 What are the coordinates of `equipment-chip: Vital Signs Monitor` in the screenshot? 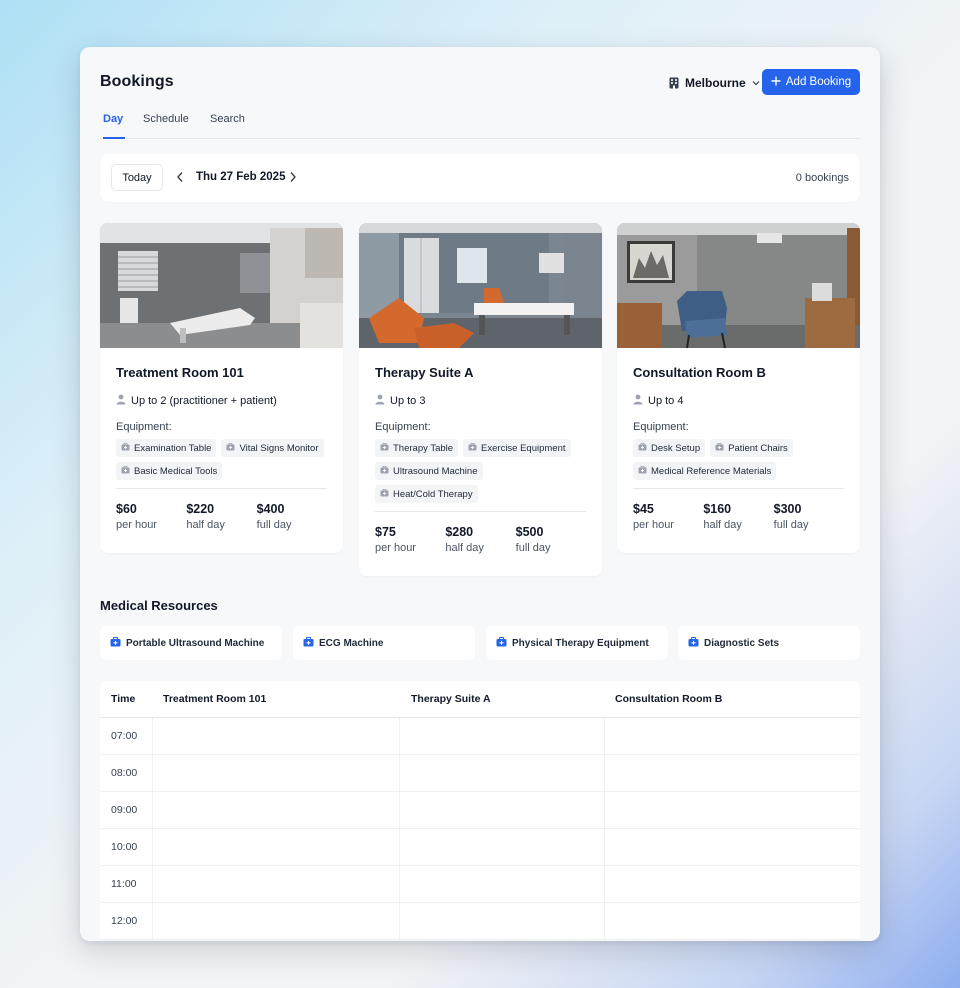 It's located at (272, 448).